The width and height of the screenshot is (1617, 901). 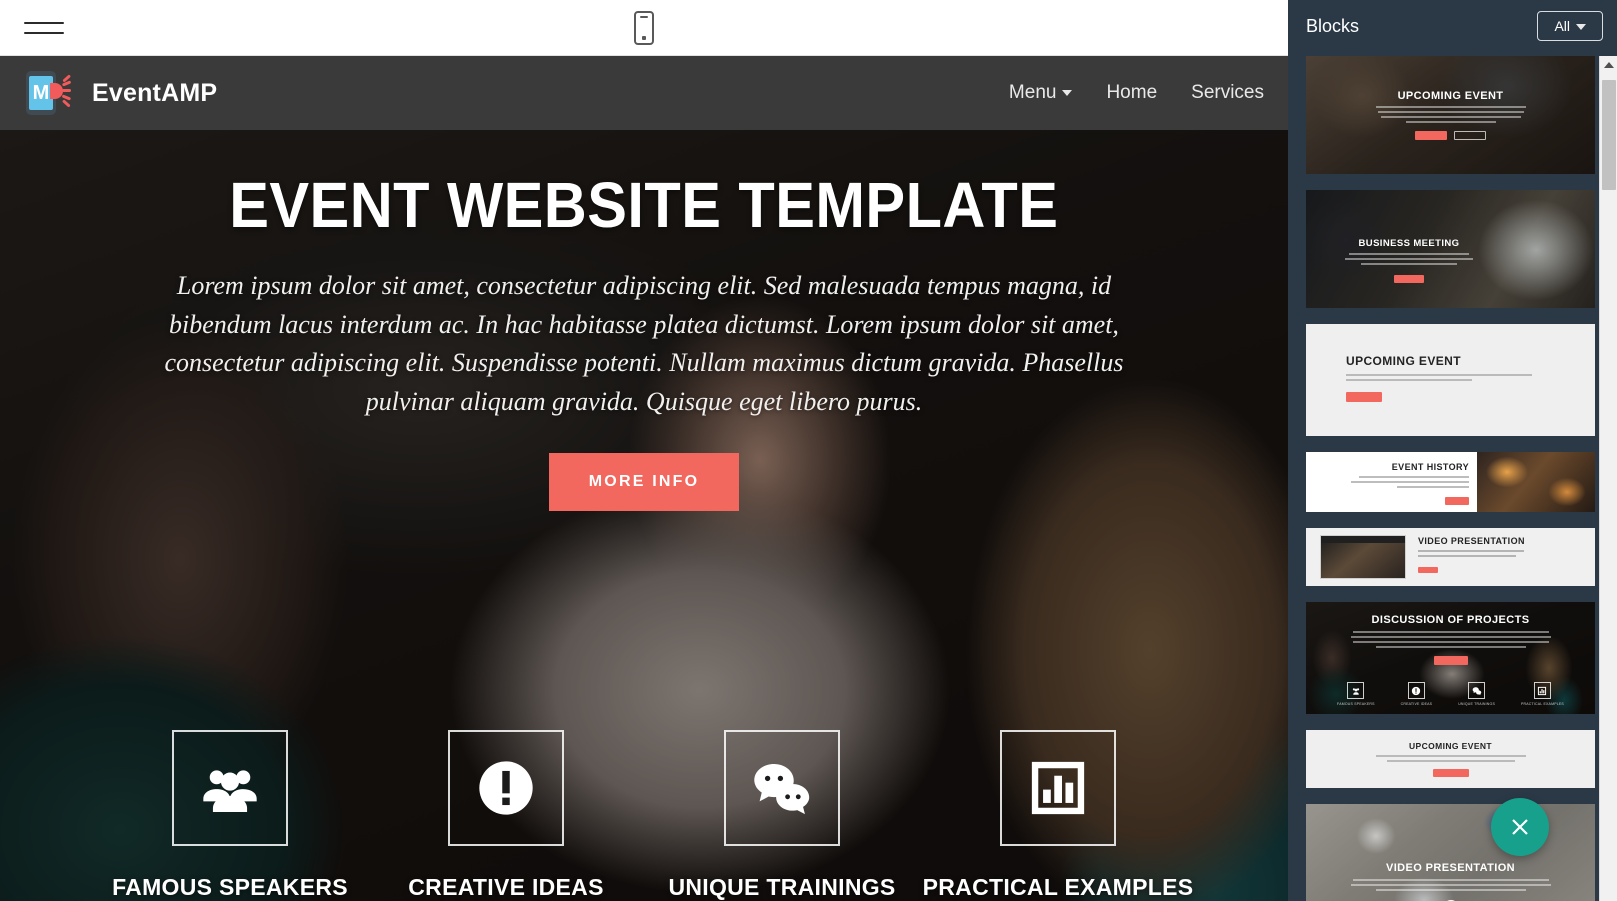 I want to click on nav-item-services: Services, so click(x=1227, y=93).